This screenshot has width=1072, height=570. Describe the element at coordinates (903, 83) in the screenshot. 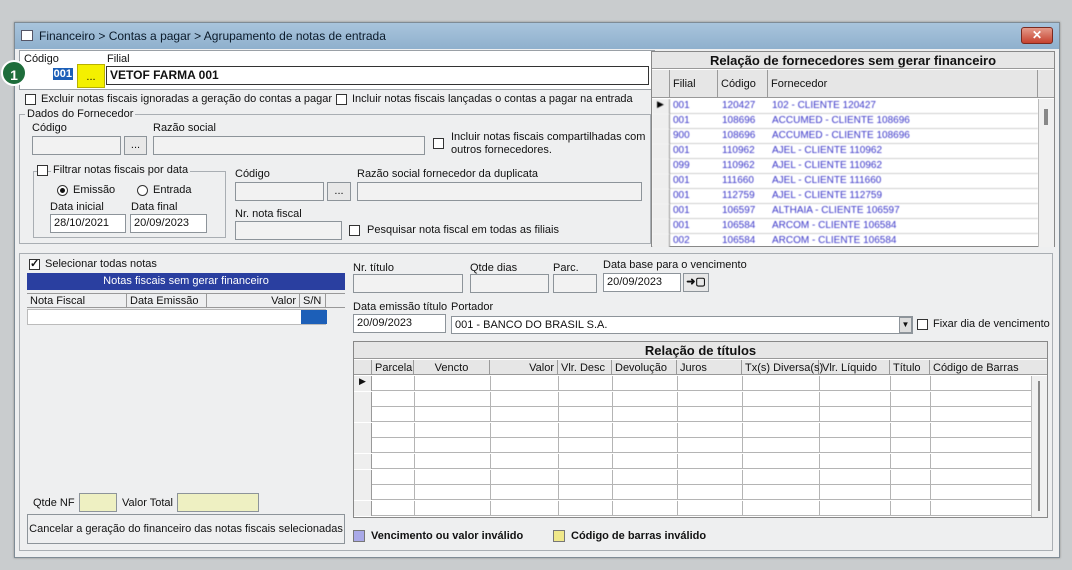

I see `col-fornecedor: Fornecedor` at that location.